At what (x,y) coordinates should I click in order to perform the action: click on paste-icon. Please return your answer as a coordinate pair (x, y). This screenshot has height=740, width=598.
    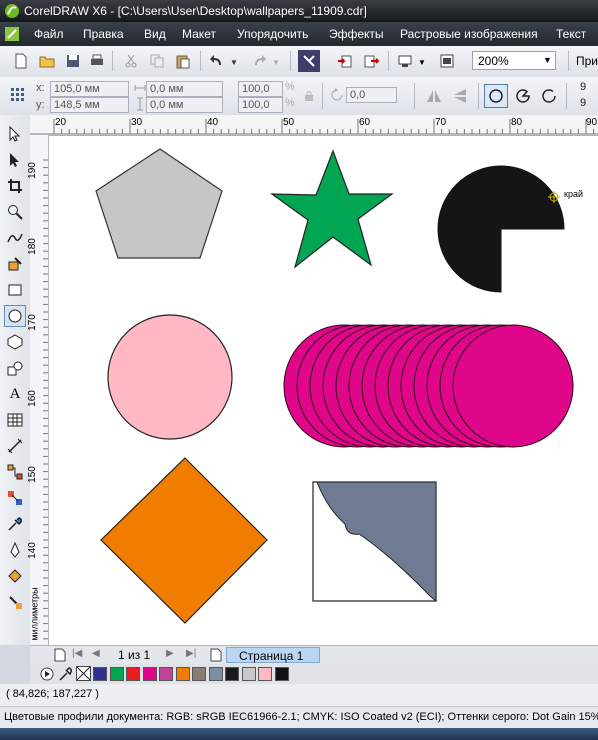
    Looking at the image, I should click on (183, 61).